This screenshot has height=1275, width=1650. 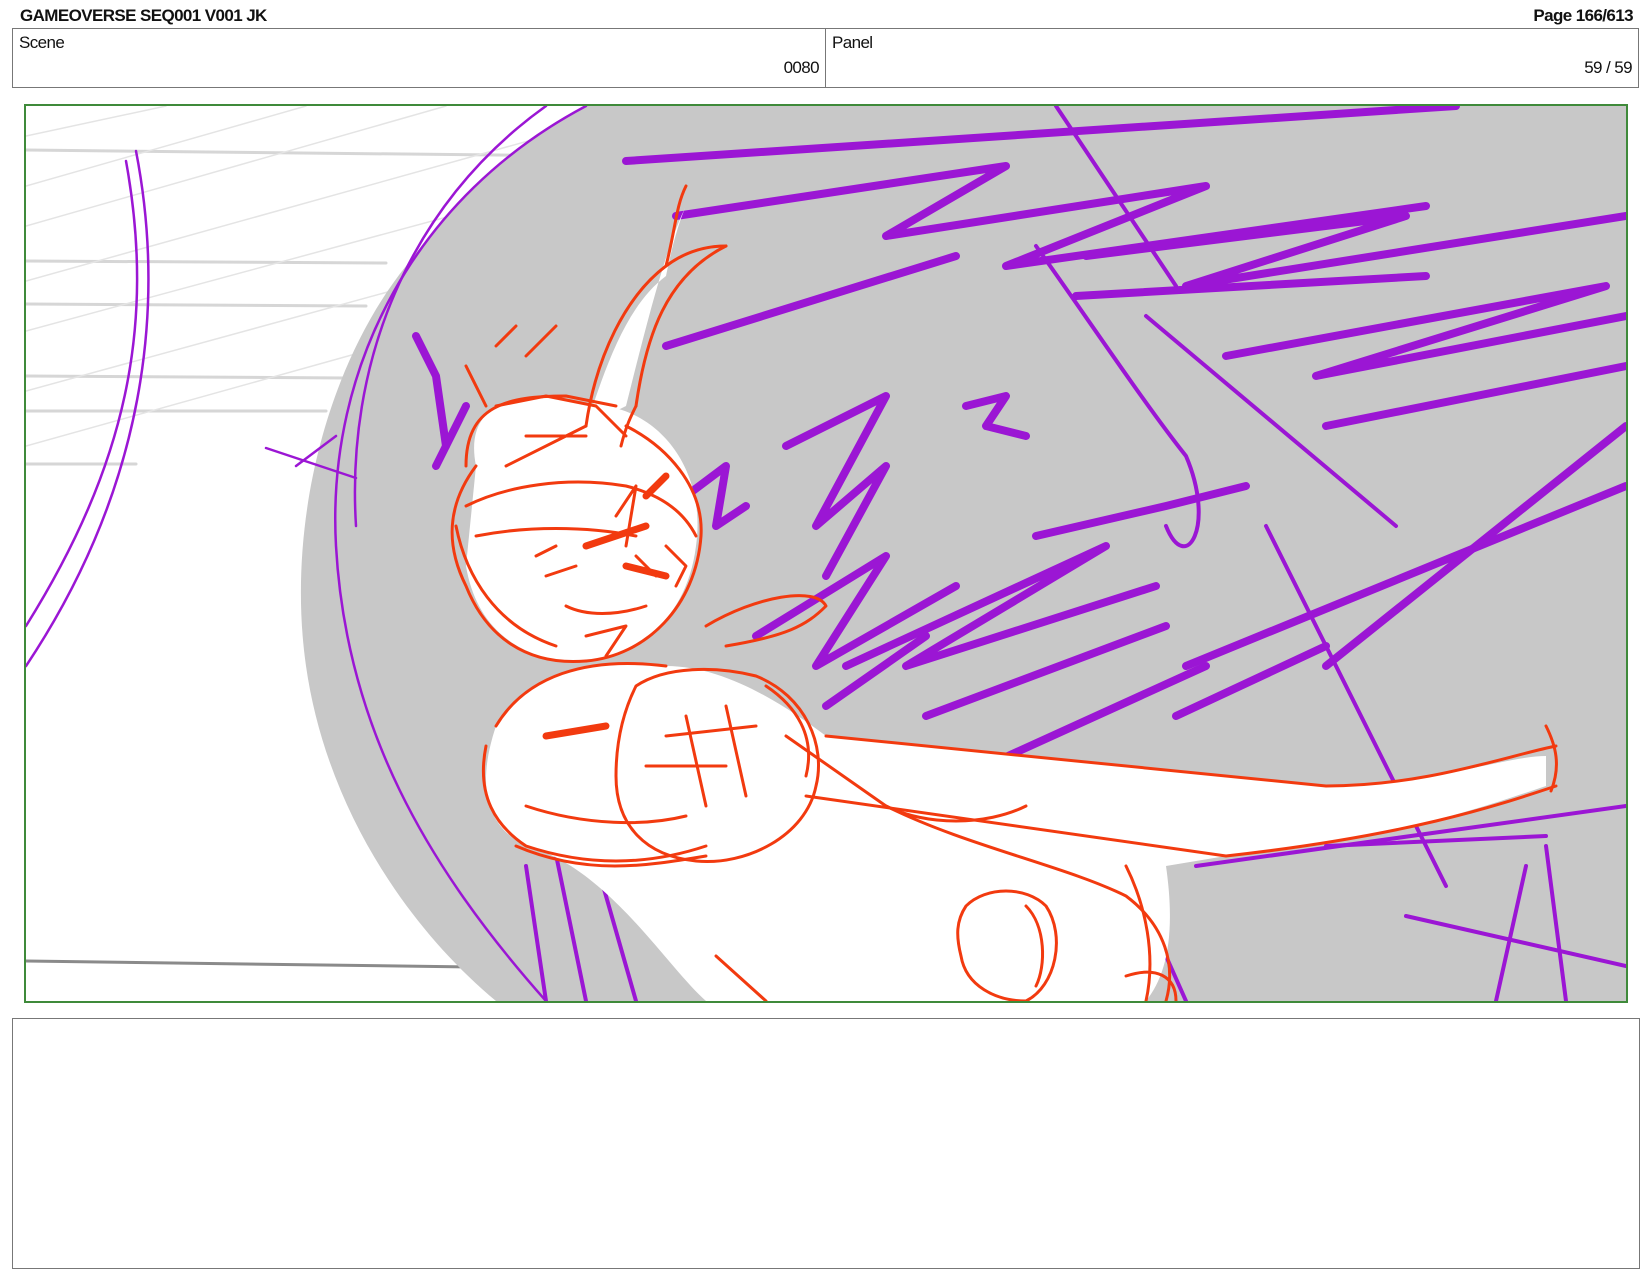 I want to click on scene-number: 0080, so click(x=801, y=67).